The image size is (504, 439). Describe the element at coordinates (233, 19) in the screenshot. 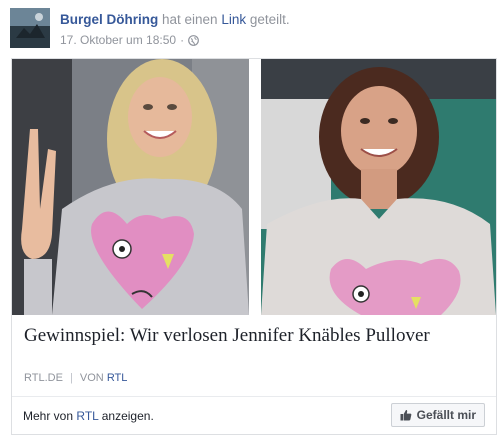

I see `action-link: Link` at that location.